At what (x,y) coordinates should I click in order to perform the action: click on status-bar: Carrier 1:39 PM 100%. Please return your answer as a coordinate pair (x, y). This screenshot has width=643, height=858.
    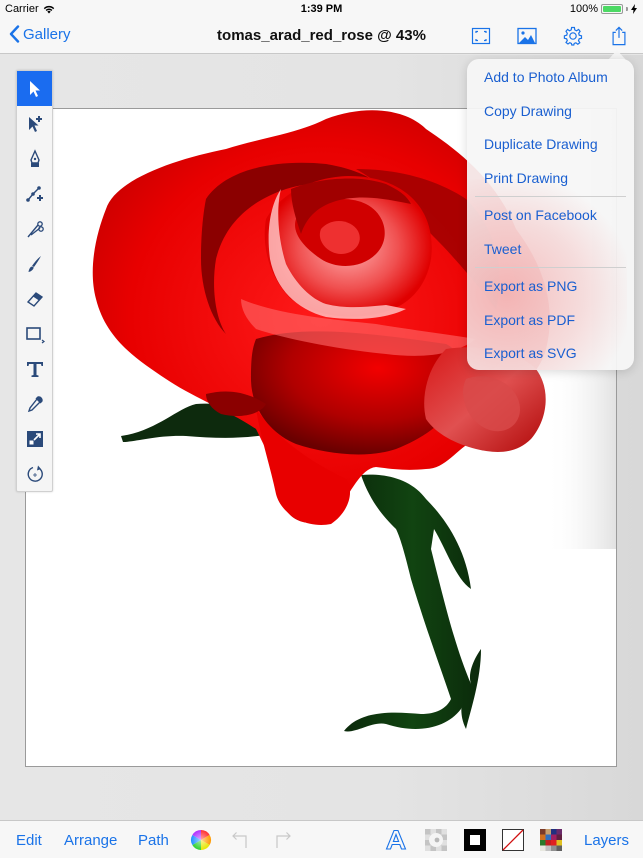
    Looking at the image, I should click on (321, 9).